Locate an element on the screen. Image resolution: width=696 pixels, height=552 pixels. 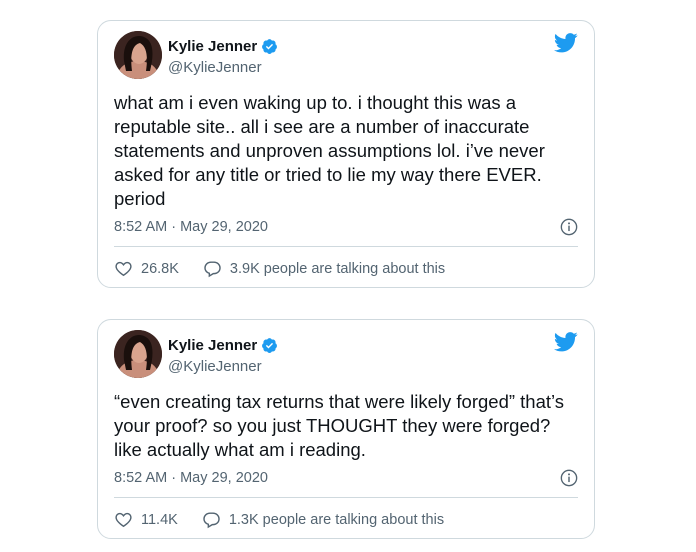
conversation-link: 3.9K people are talking about this is located at coordinates (324, 268).